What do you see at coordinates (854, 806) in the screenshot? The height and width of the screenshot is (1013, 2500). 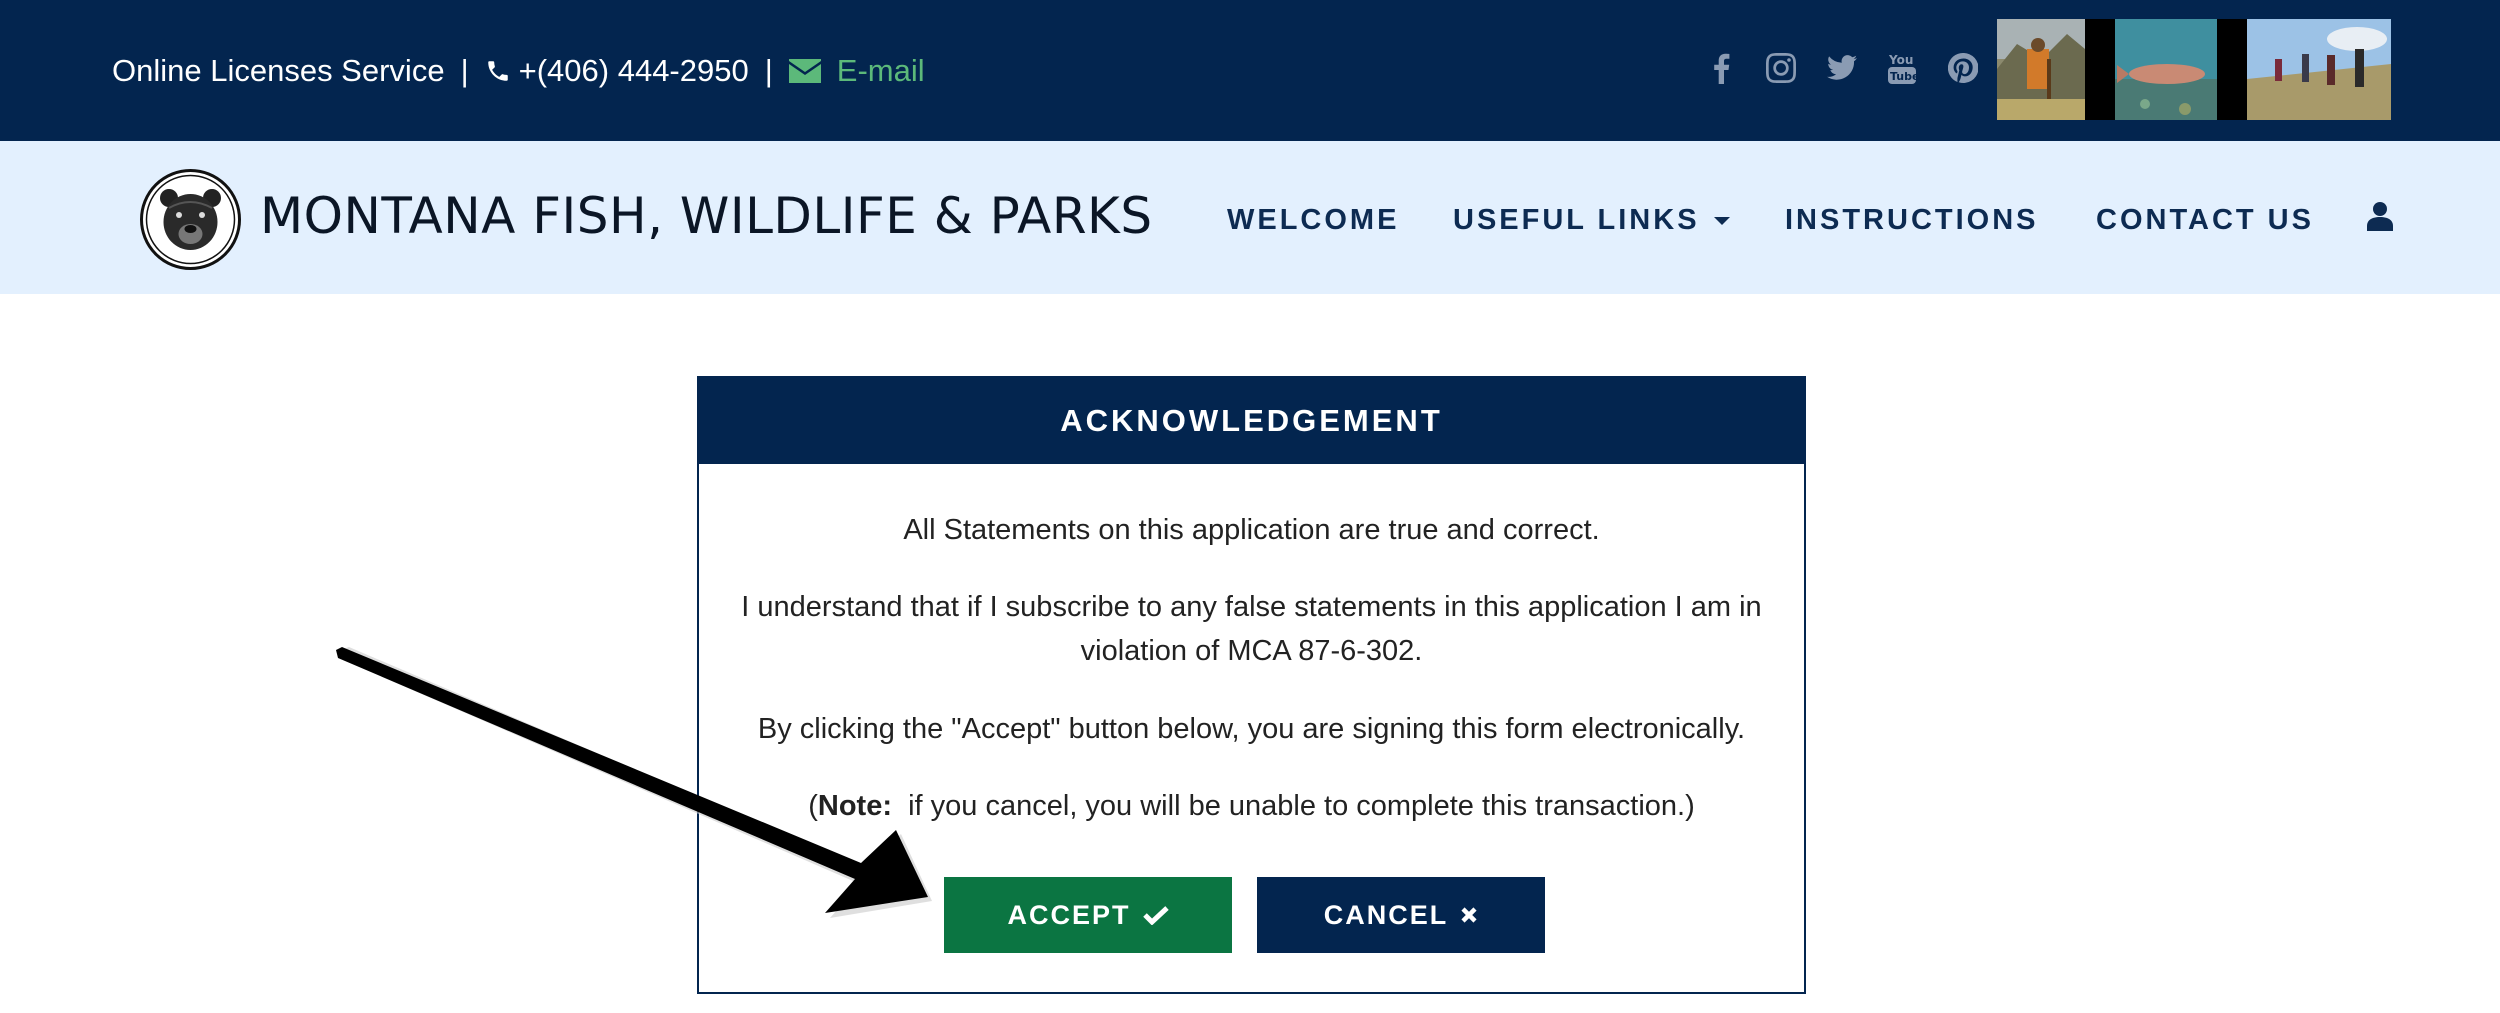 I see `note-label: Note:` at bounding box center [854, 806].